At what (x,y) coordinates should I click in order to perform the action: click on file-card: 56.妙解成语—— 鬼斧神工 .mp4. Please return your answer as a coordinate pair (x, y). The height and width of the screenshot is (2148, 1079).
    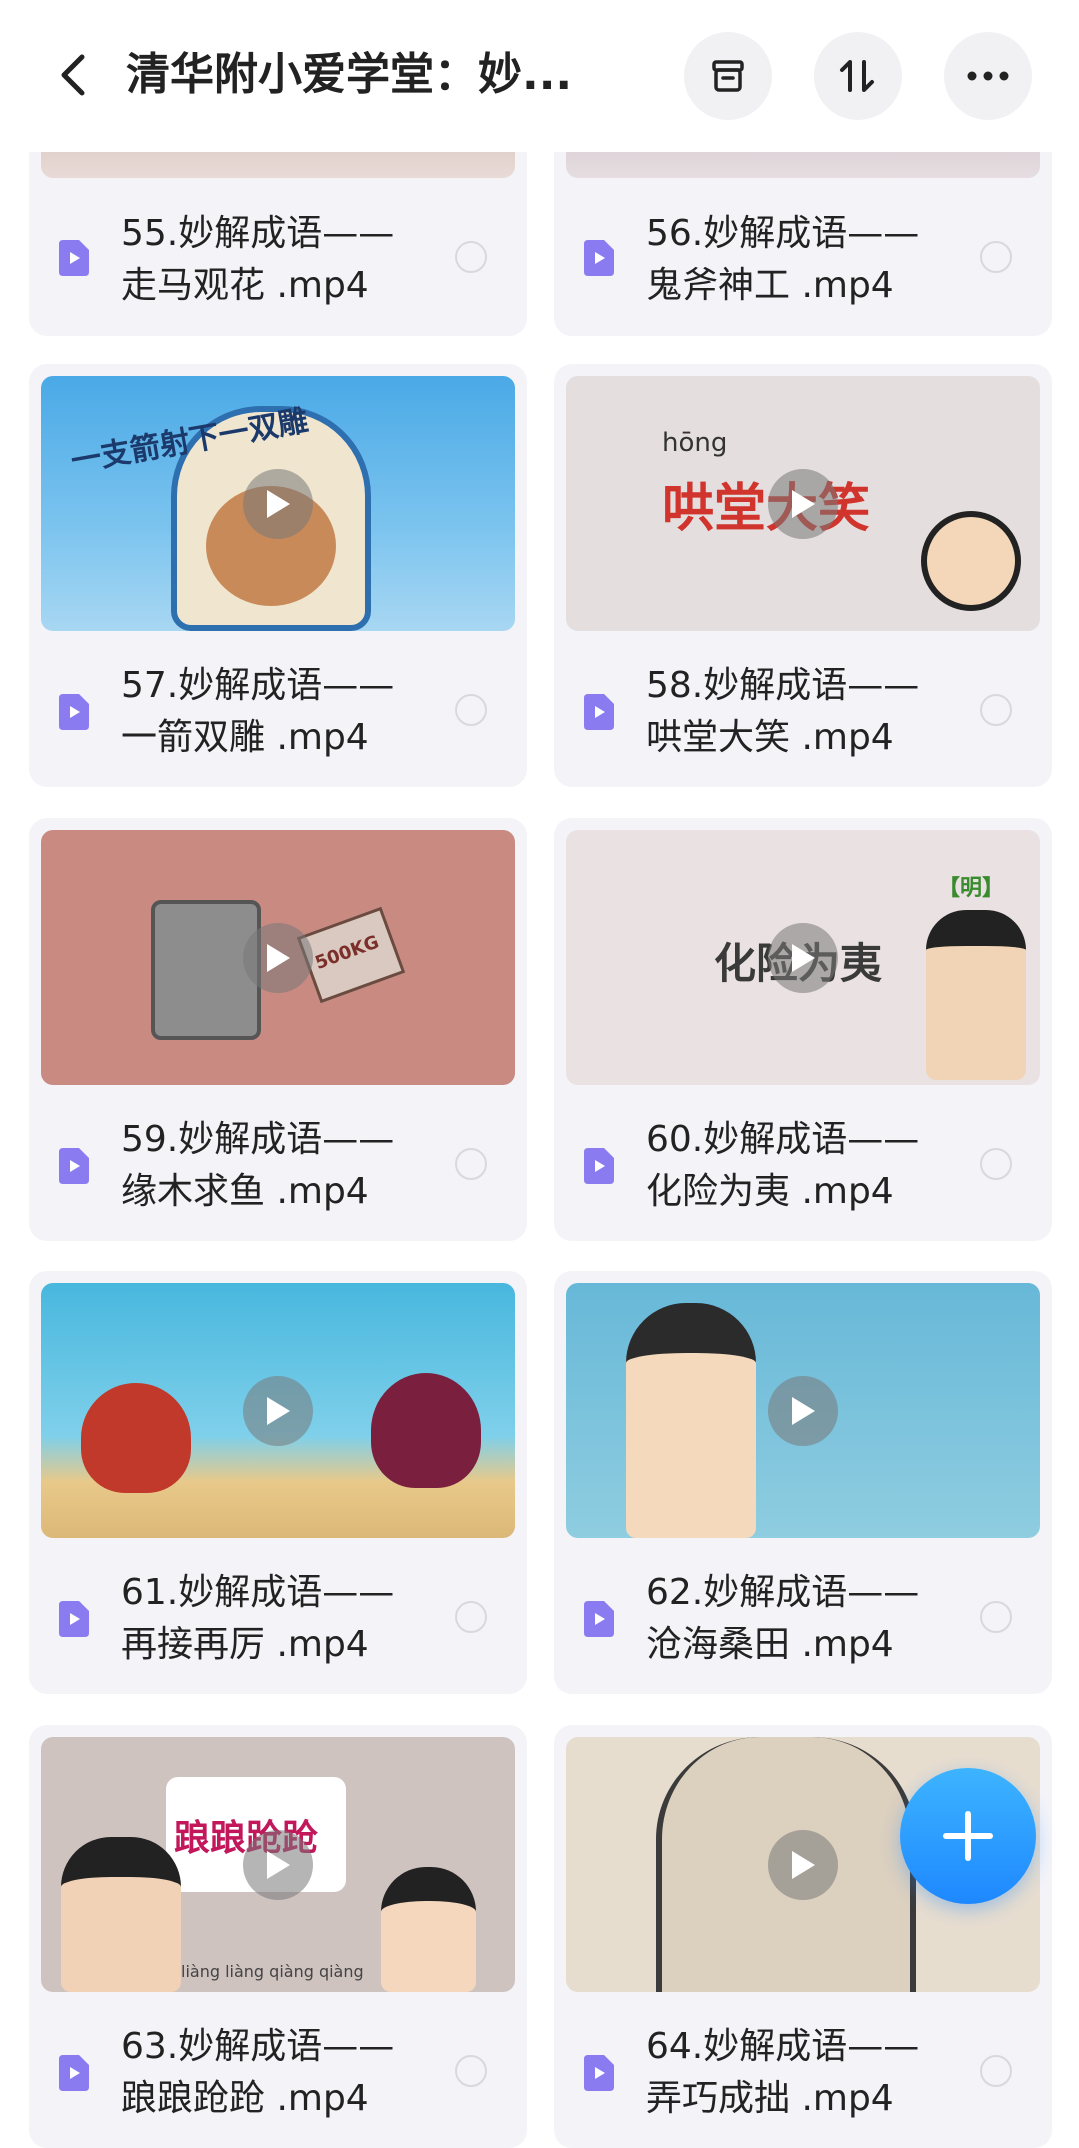
    Looking at the image, I should click on (803, 228).